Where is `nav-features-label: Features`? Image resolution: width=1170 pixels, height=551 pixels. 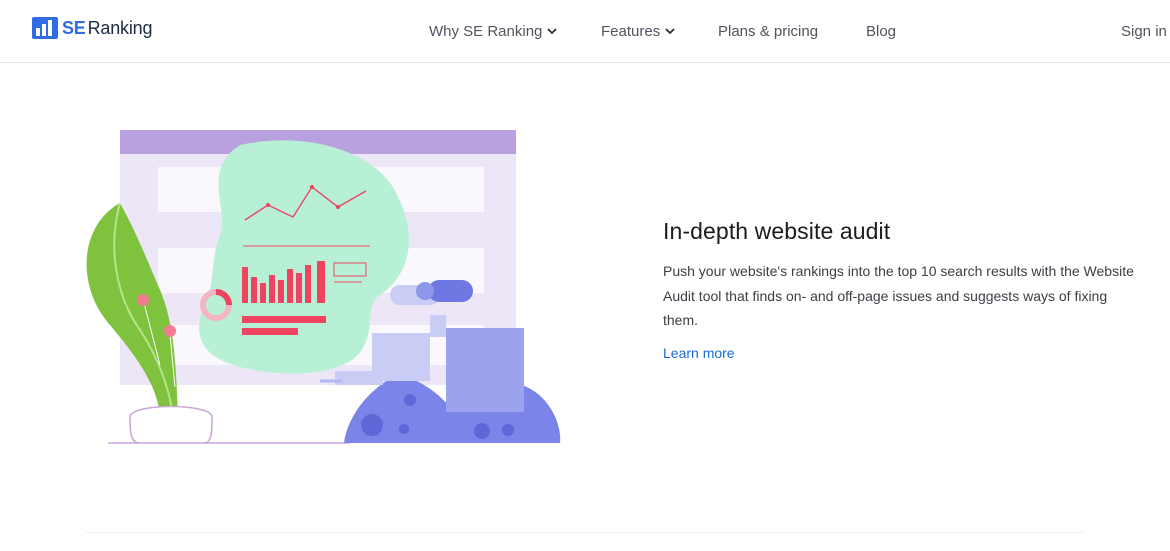 nav-features-label: Features is located at coordinates (631, 31).